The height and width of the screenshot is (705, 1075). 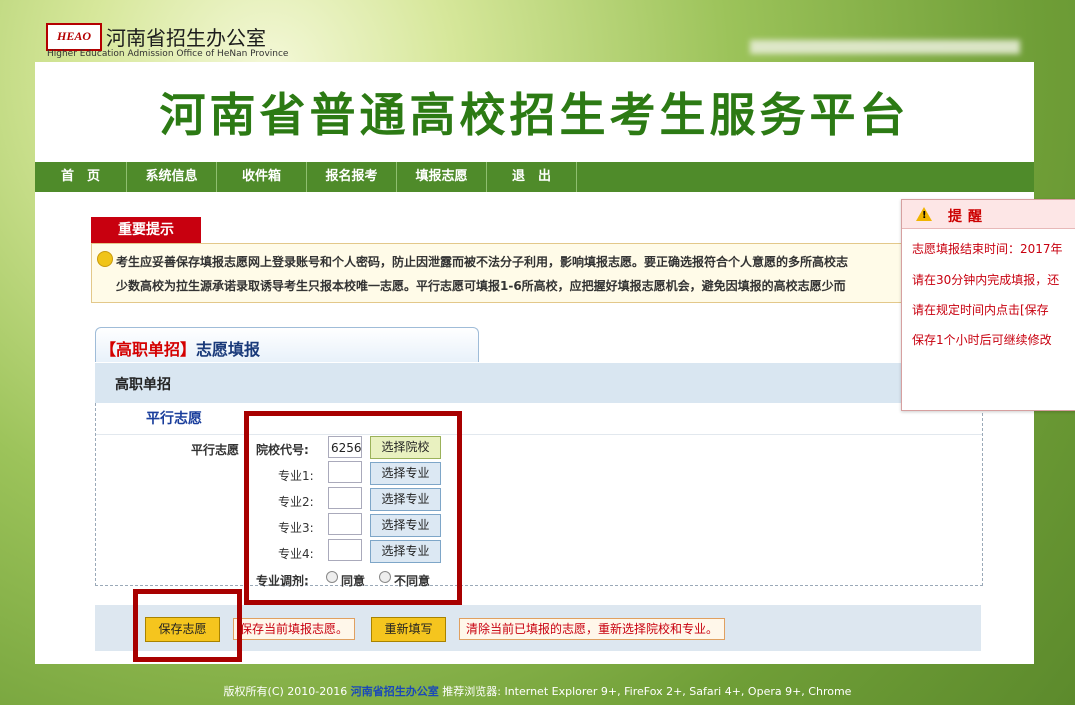 What do you see at coordinates (352, 177) in the screenshot?
I see `nav-registration: 报名报考` at bounding box center [352, 177].